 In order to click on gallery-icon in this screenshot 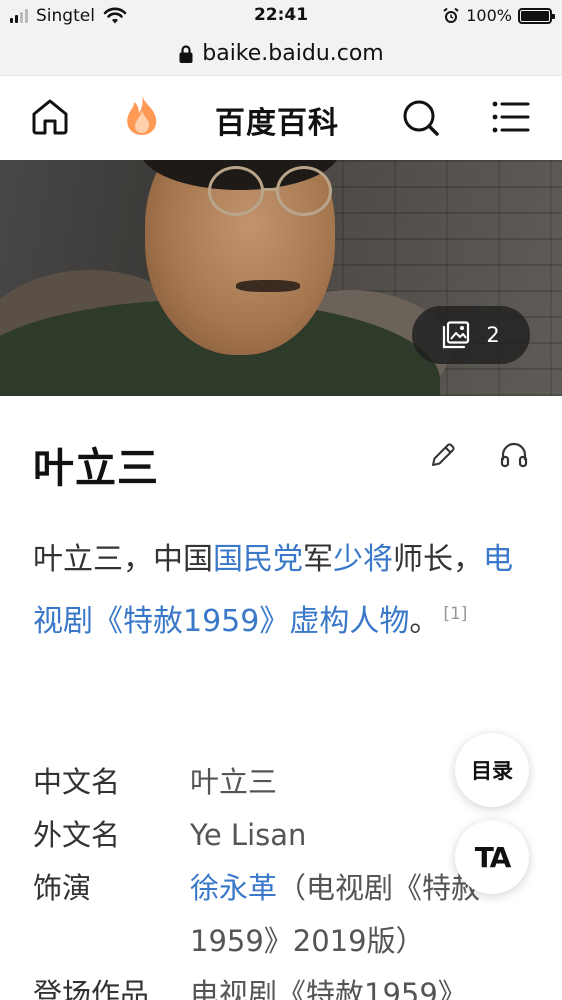, I will do `click(456, 335)`.